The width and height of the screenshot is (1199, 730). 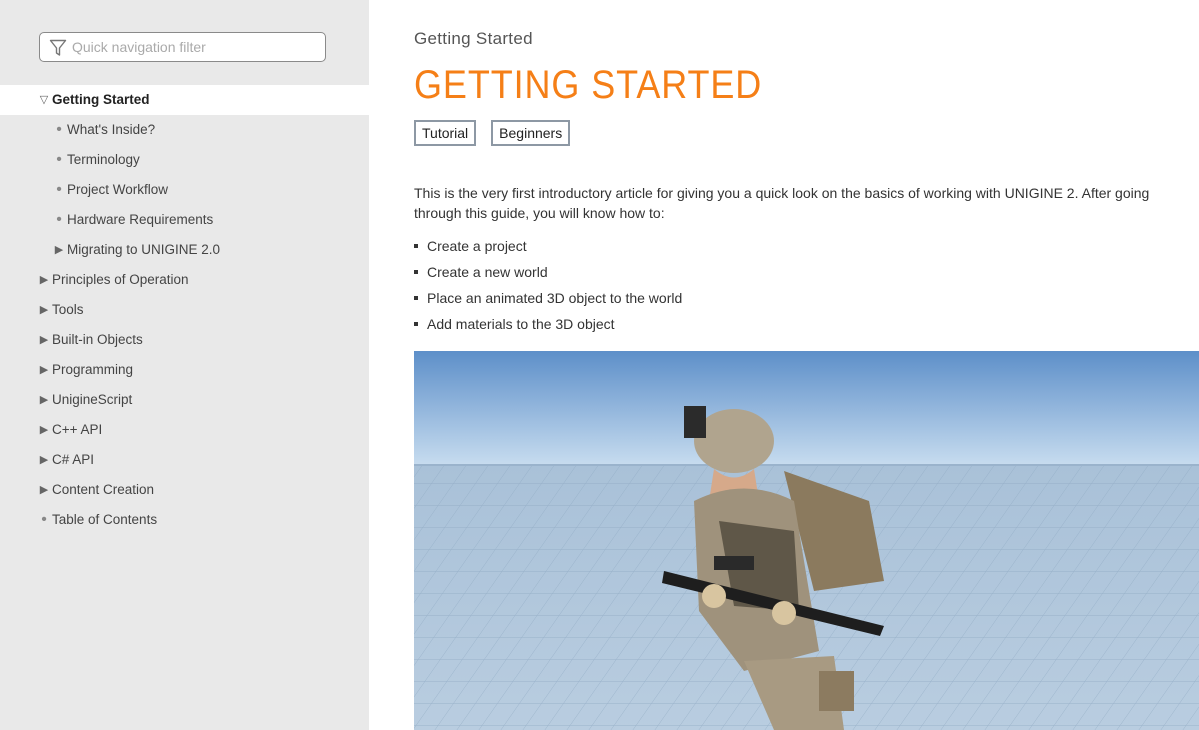 I want to click on nav-item-label: Table of Contents, so click(x=105, y=519).